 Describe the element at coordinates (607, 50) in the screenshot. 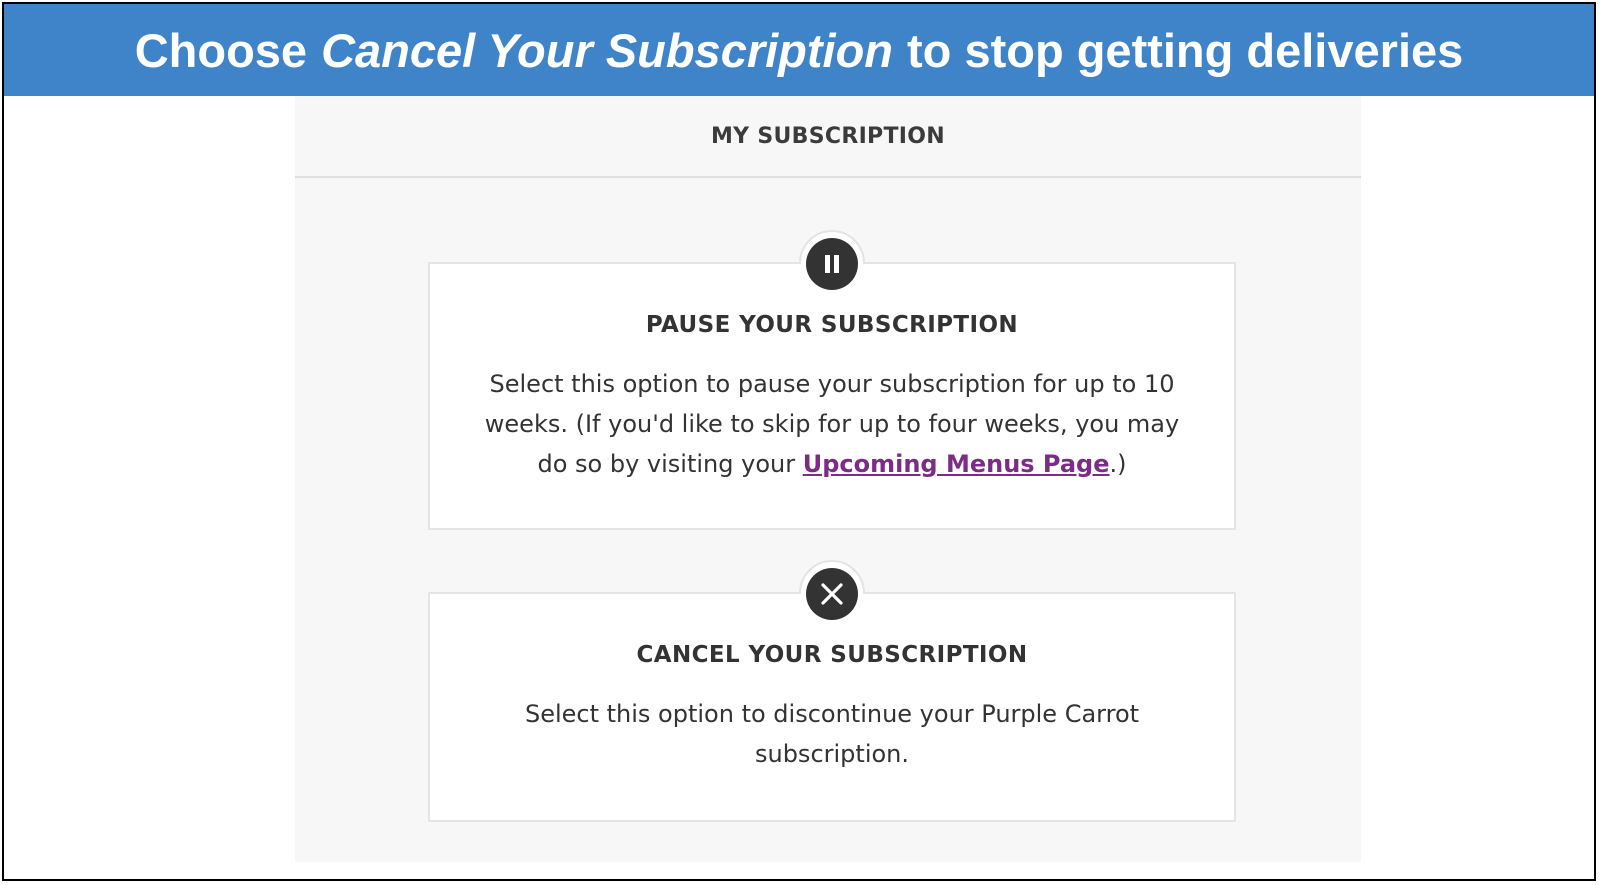

I see `banner-emphasis: Cancel Your Subscription` at that location.